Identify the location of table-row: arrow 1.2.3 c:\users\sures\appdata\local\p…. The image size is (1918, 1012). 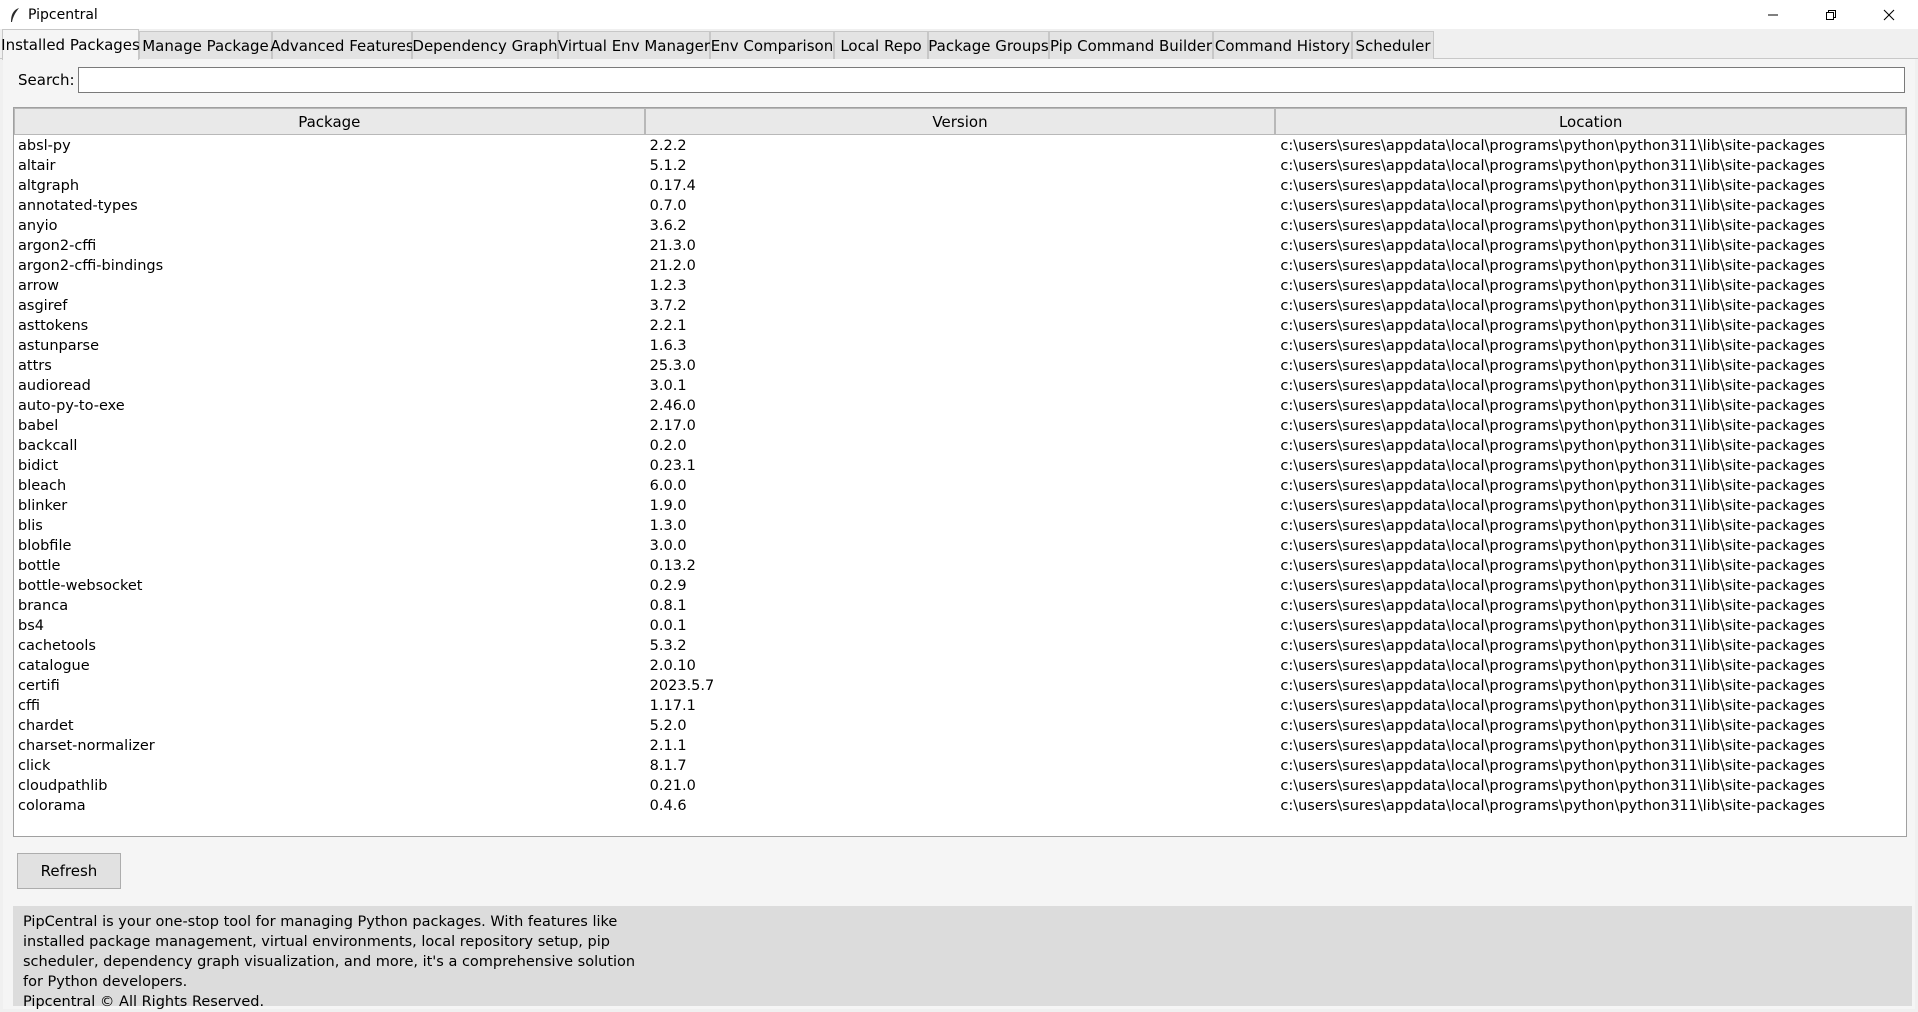
(960, 286).